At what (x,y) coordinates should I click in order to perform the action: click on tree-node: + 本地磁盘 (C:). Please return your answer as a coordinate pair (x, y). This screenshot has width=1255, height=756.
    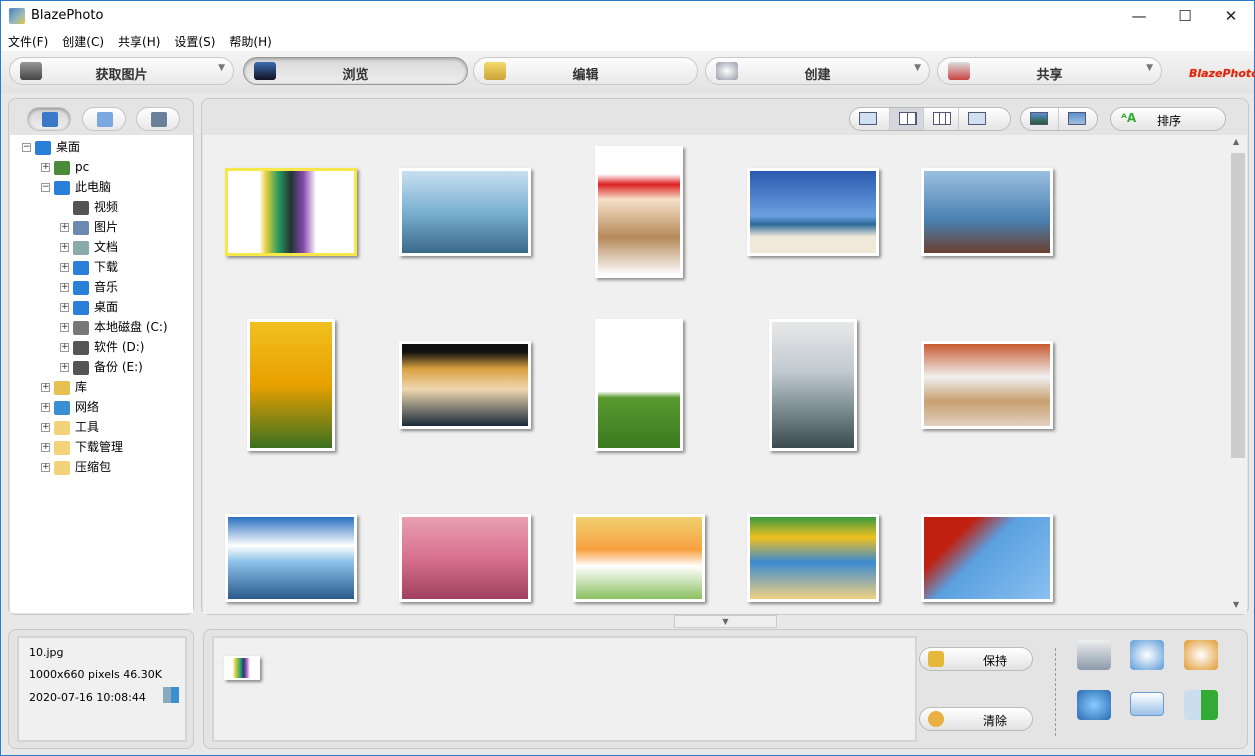
    Looking at the image, I should click on (114, 327).